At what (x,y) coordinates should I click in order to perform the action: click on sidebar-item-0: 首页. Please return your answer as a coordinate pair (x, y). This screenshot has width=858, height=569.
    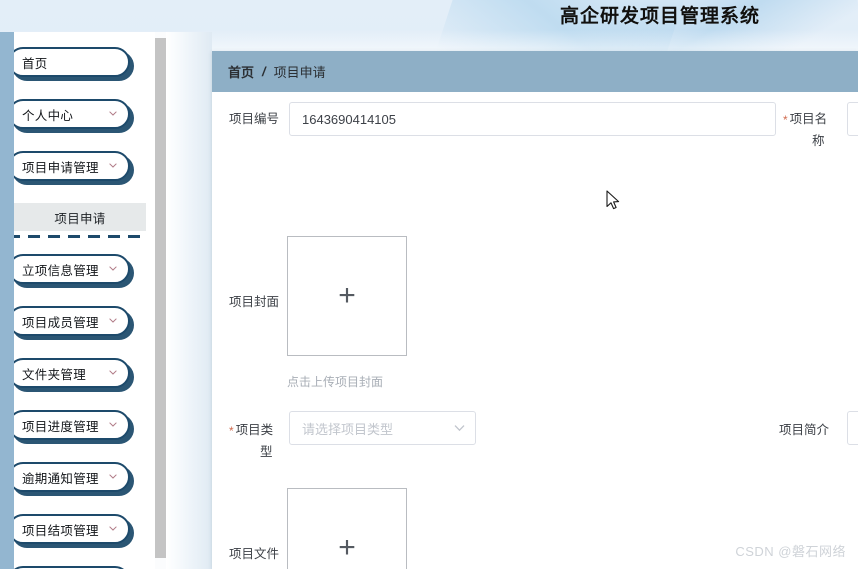
    Looking at the image, I should click on (69, 62).